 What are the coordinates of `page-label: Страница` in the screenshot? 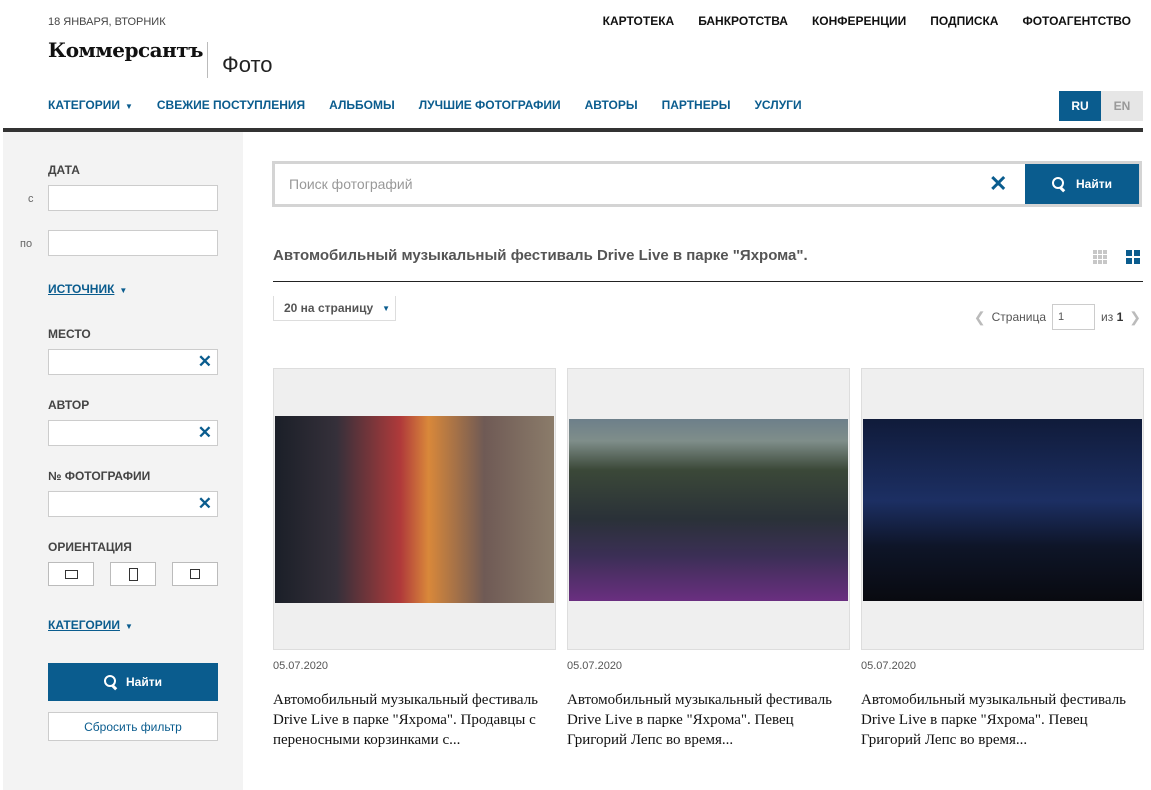 It's located at (1019, 317).